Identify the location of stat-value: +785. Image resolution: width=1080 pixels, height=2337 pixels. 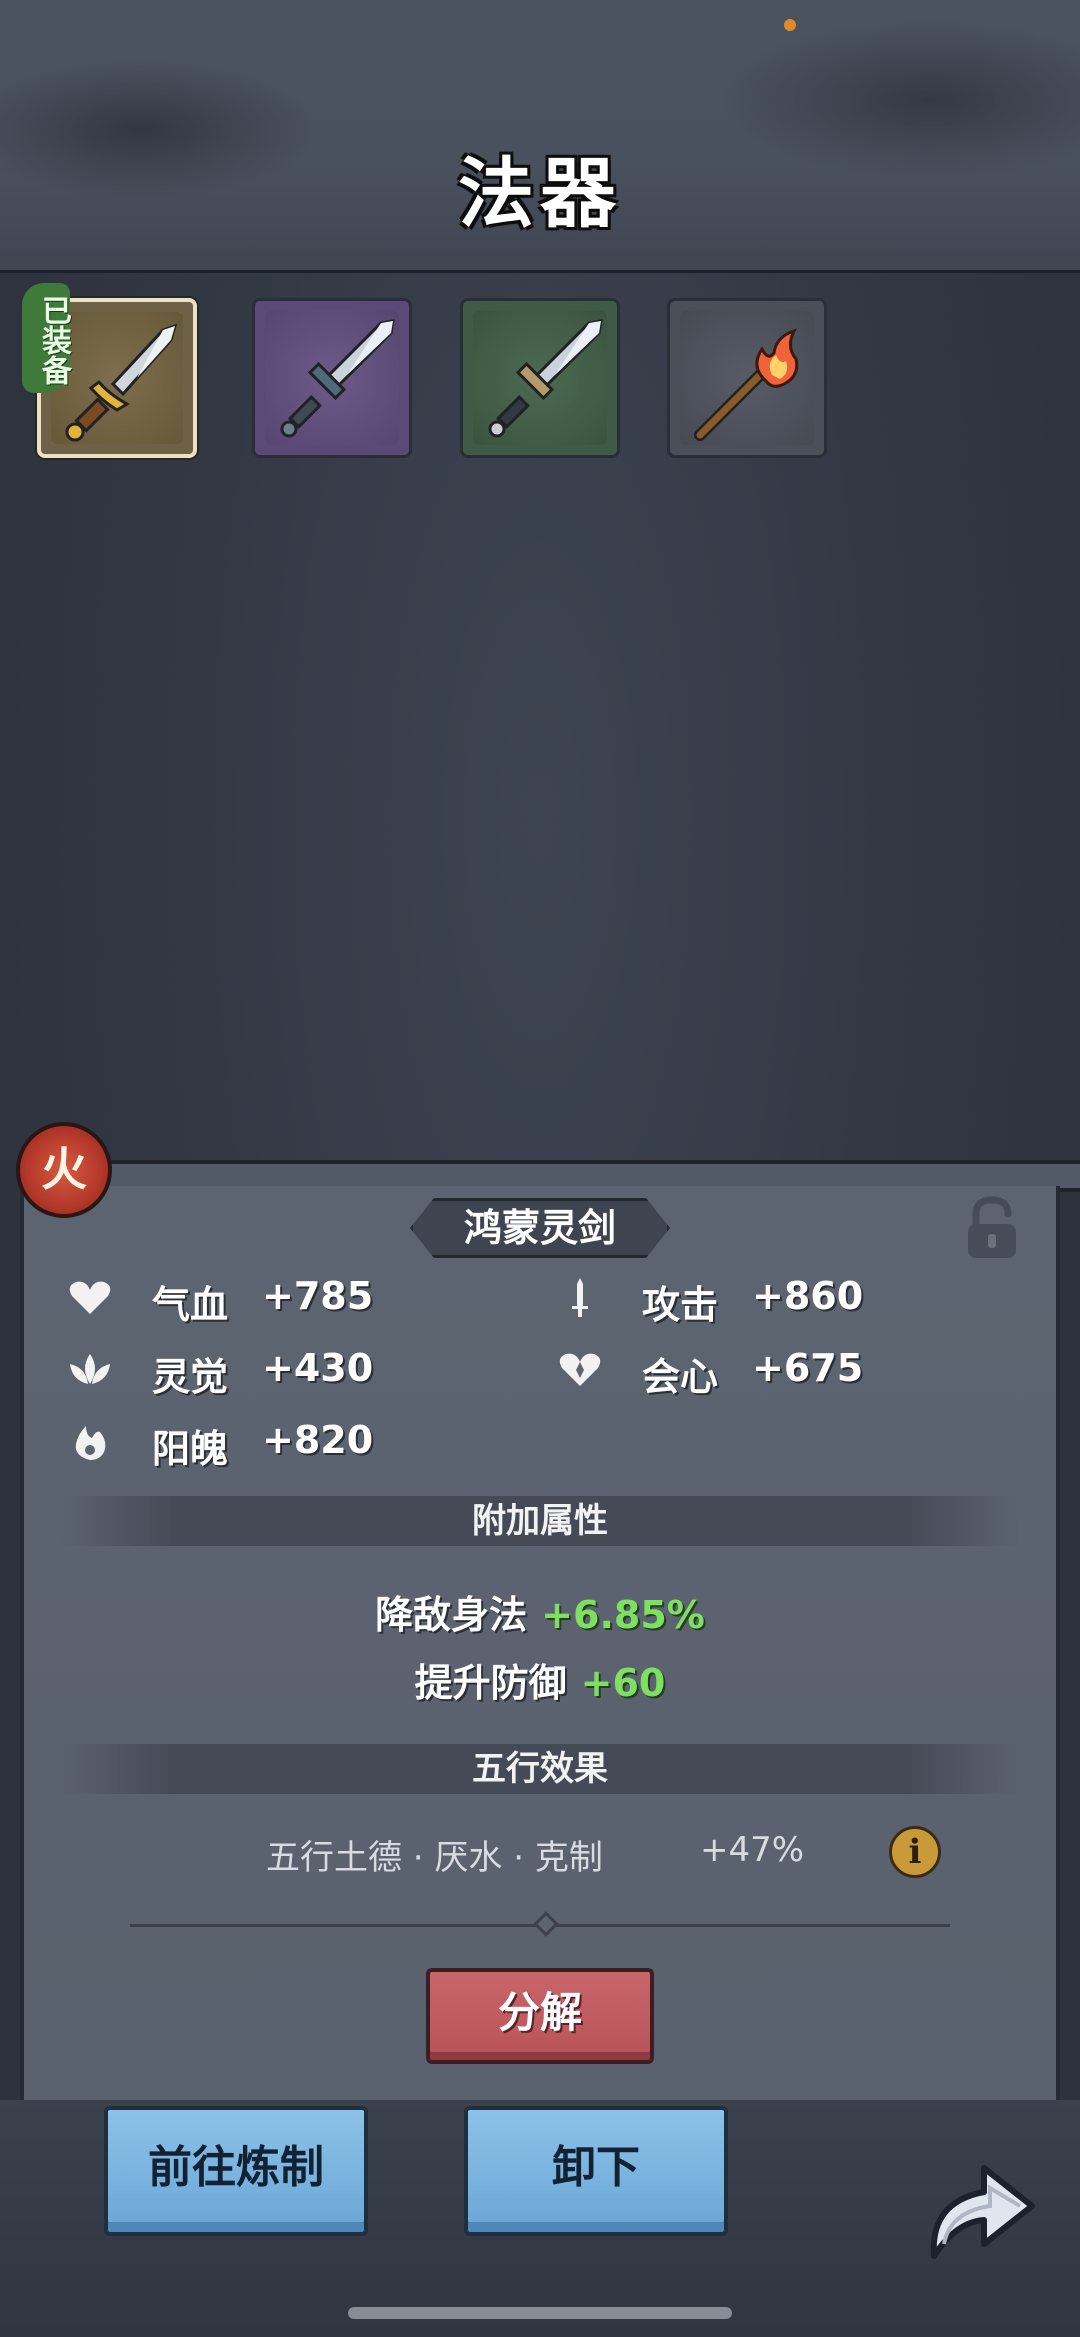
(318, 1296).